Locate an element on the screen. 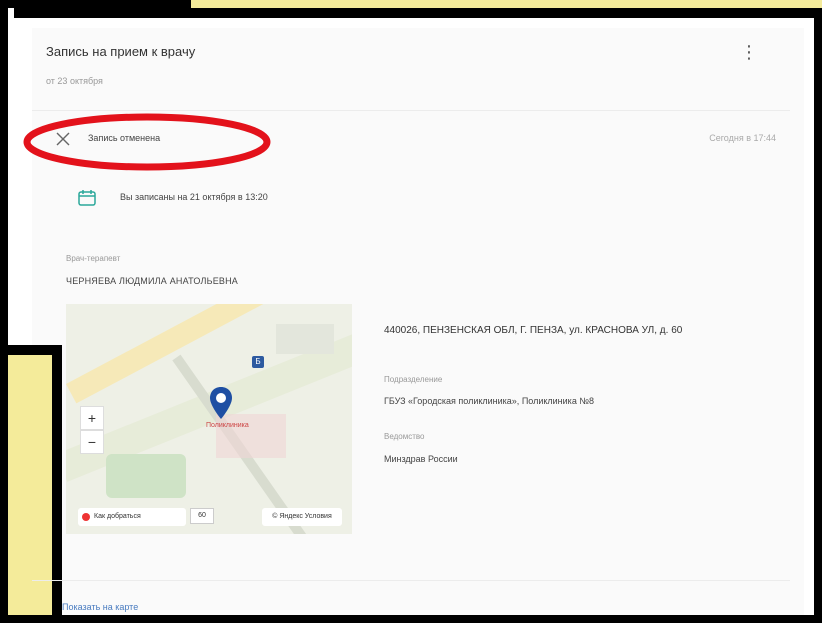 The width and height of the screenshot is (822, 623). bus-stop-icon: Б is located at coordinates (258, 362).